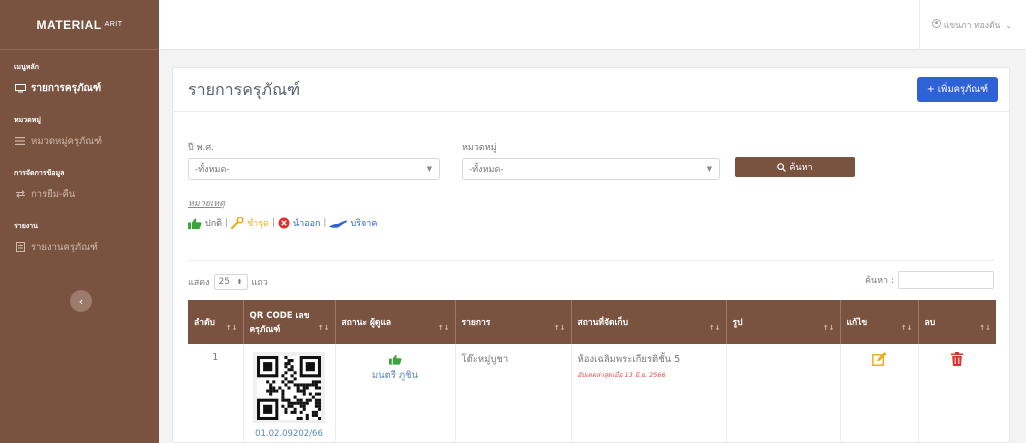 This screenshot has width=1026, height=443. Describe the element at coordinates (27, 120) in the screenshot. I see `nav-heading-category: หมวดหมู่` at that location.